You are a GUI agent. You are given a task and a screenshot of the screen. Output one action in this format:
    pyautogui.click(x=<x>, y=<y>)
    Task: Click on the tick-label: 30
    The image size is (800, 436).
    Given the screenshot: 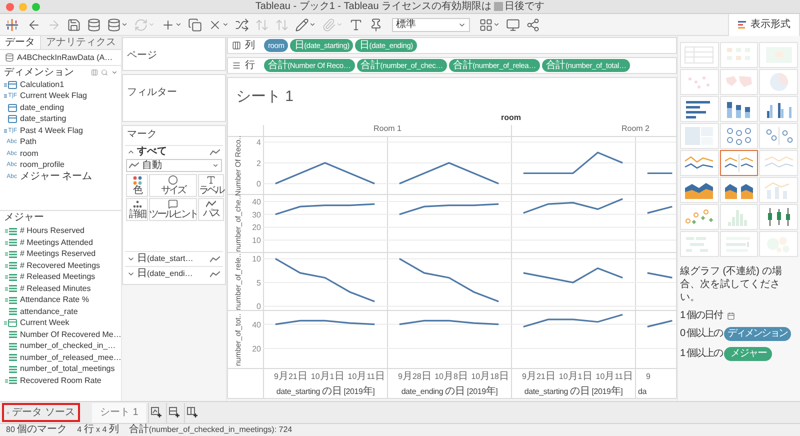 What is the action you would take?
    pyautogui.click(x=256, y=215)
    